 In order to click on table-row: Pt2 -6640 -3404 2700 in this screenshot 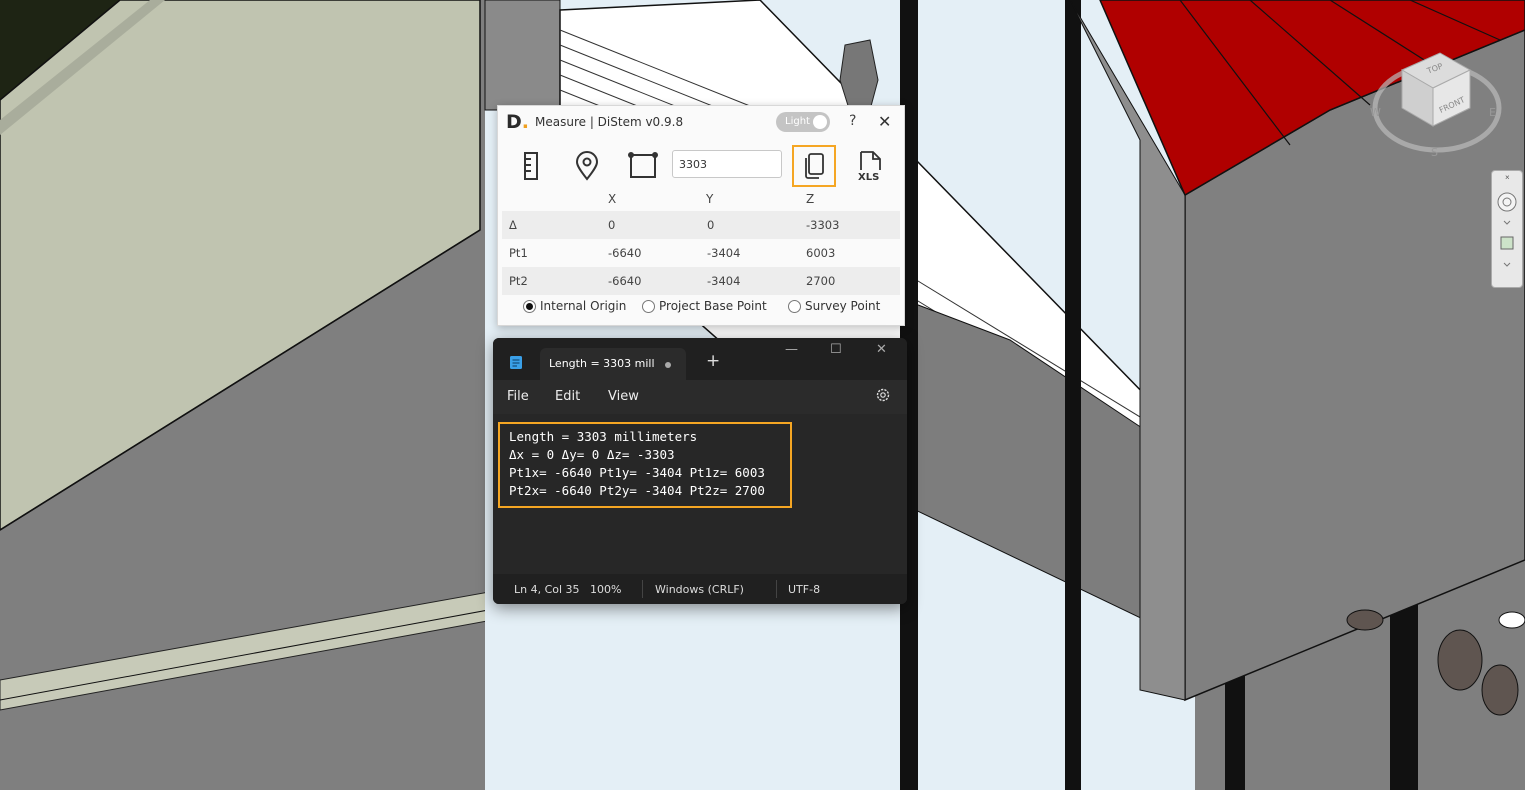, I will do `click(701, 281)`.